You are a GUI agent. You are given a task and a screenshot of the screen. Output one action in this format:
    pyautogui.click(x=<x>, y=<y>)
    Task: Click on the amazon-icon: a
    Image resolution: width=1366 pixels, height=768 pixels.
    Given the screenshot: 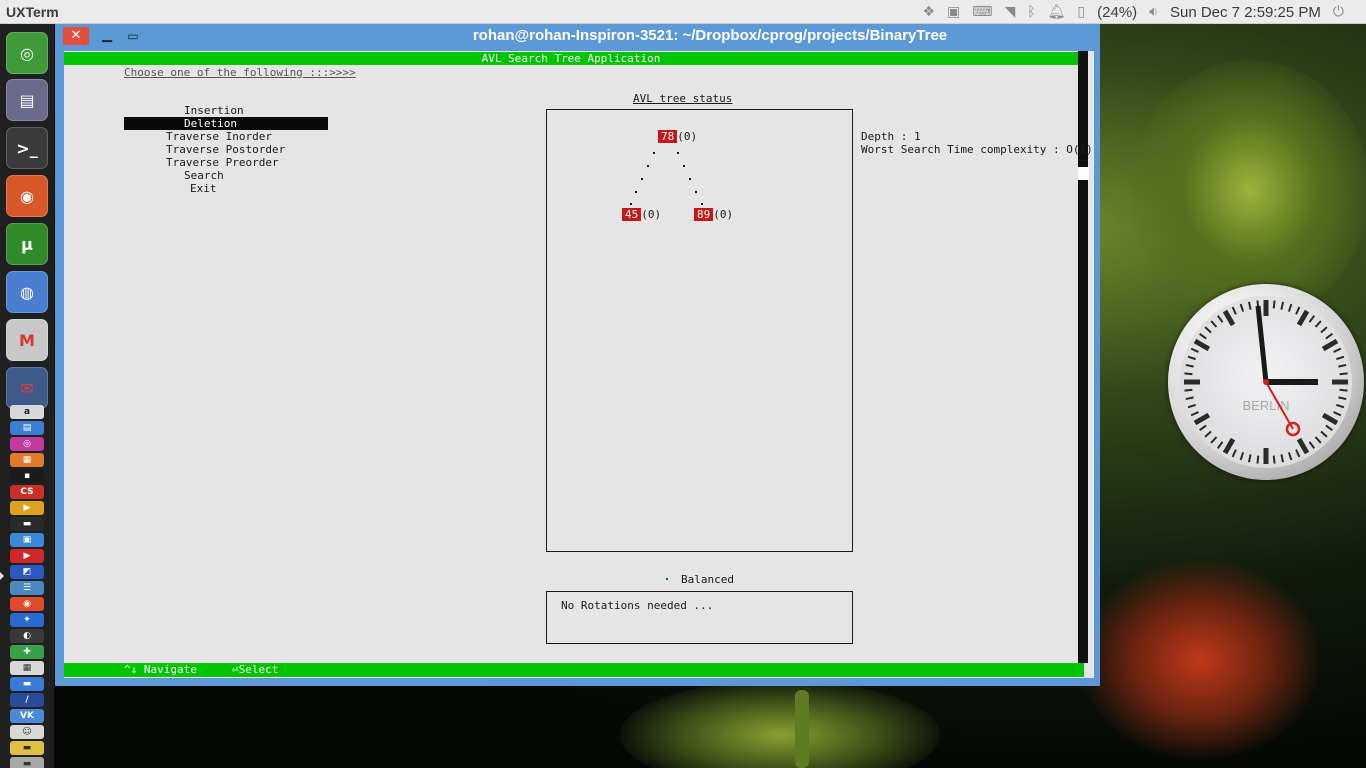 What is the action you would take?
    pyautogui.click(x=27, y=412)
    